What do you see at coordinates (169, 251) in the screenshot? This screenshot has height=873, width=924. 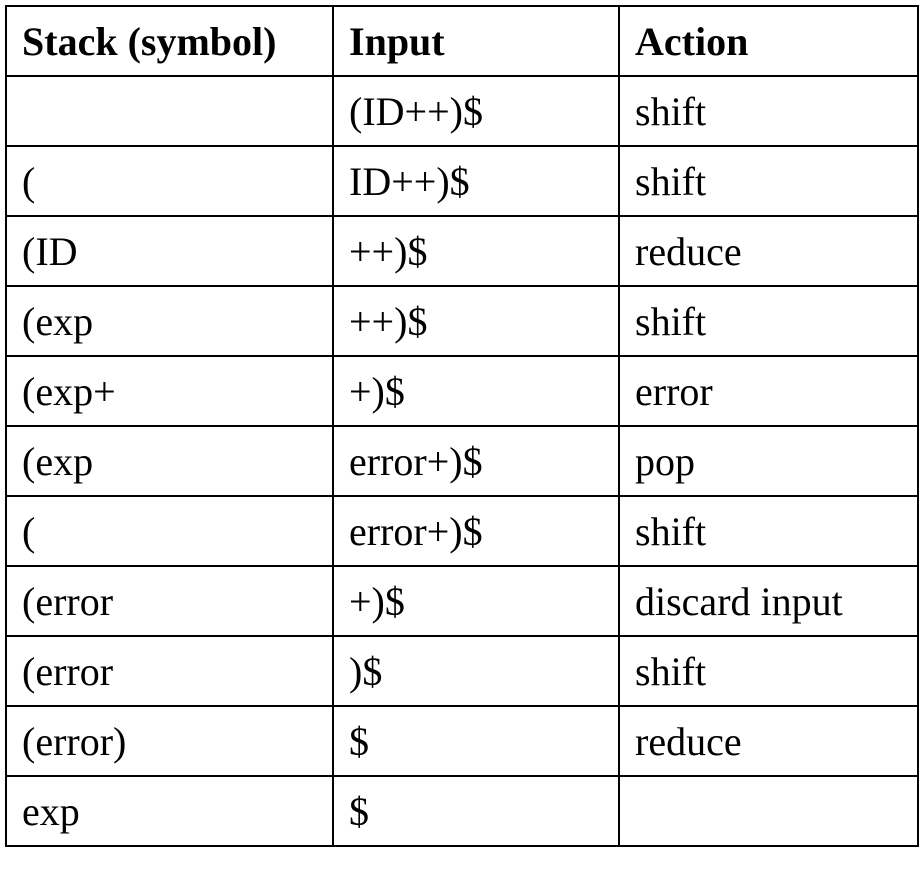 I see `stack-cell: (ID` at bounding box center [169, 251].